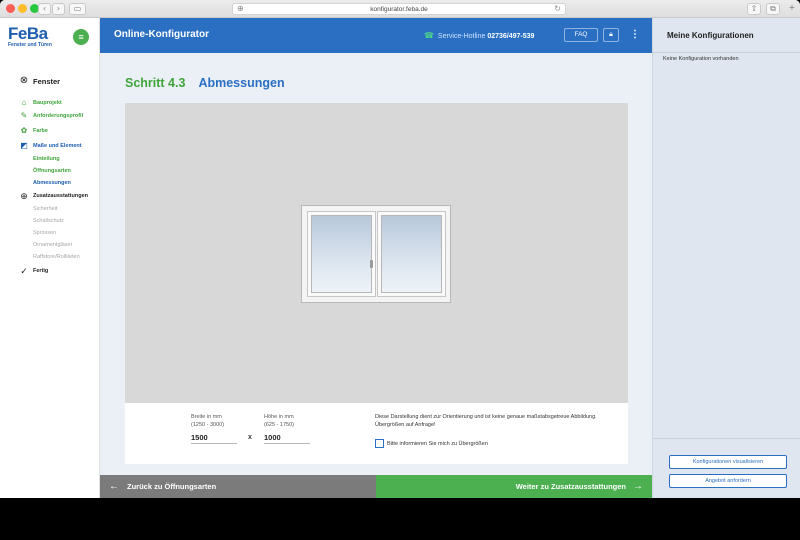  Describe the element at coordinates (437, 444) in the screenshot. I see `oversize-info-label: Bitte informieren Sie mich zu Übergrößen` at that location.